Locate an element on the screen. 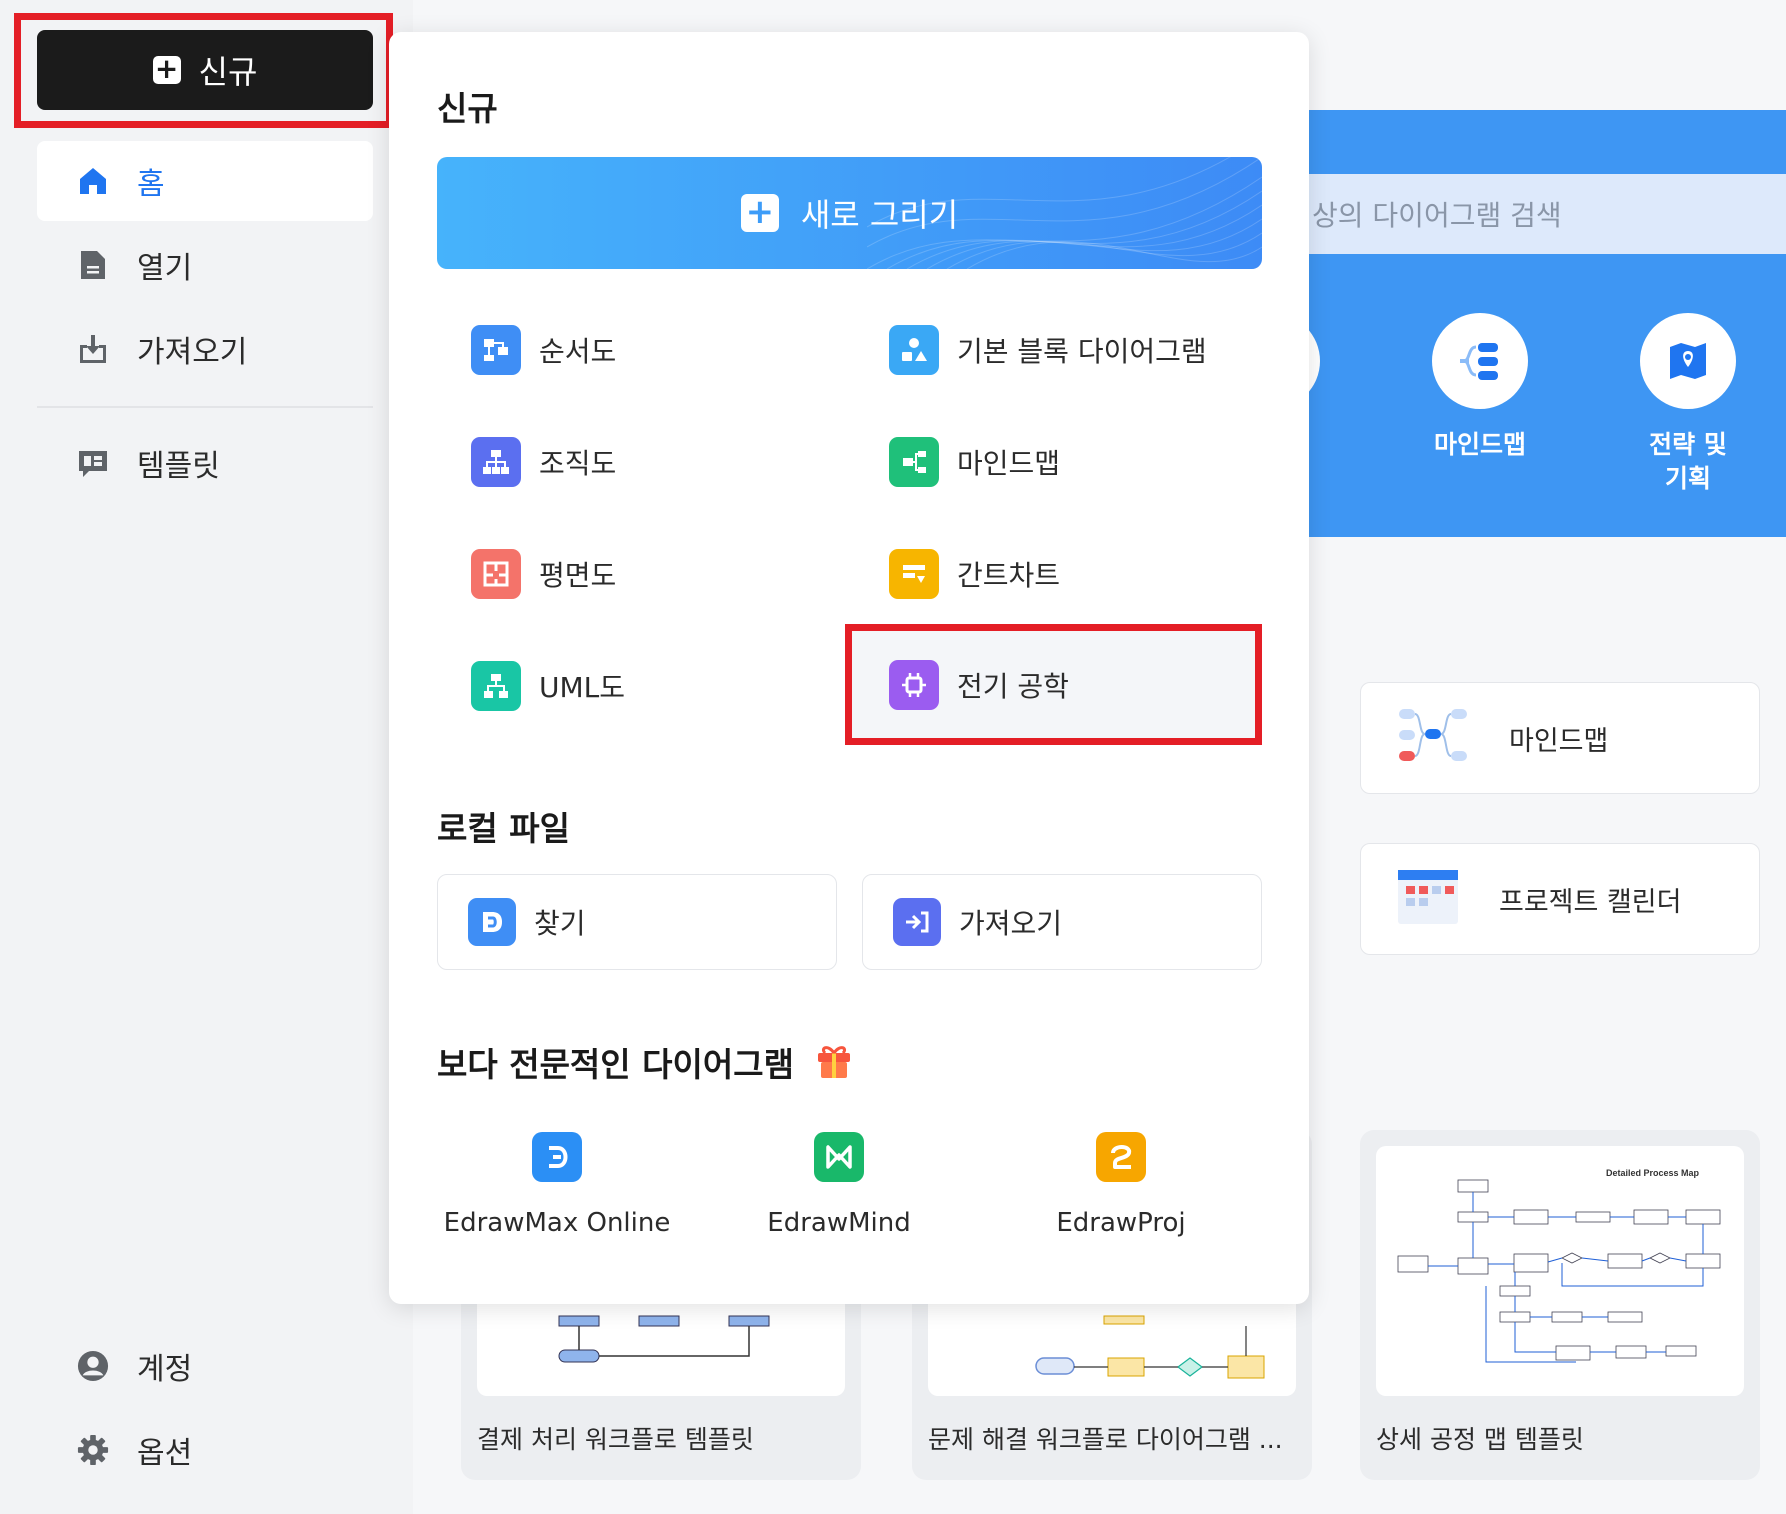  sidebar-item-label: 템플릿 is located at coordinates (178, 466).